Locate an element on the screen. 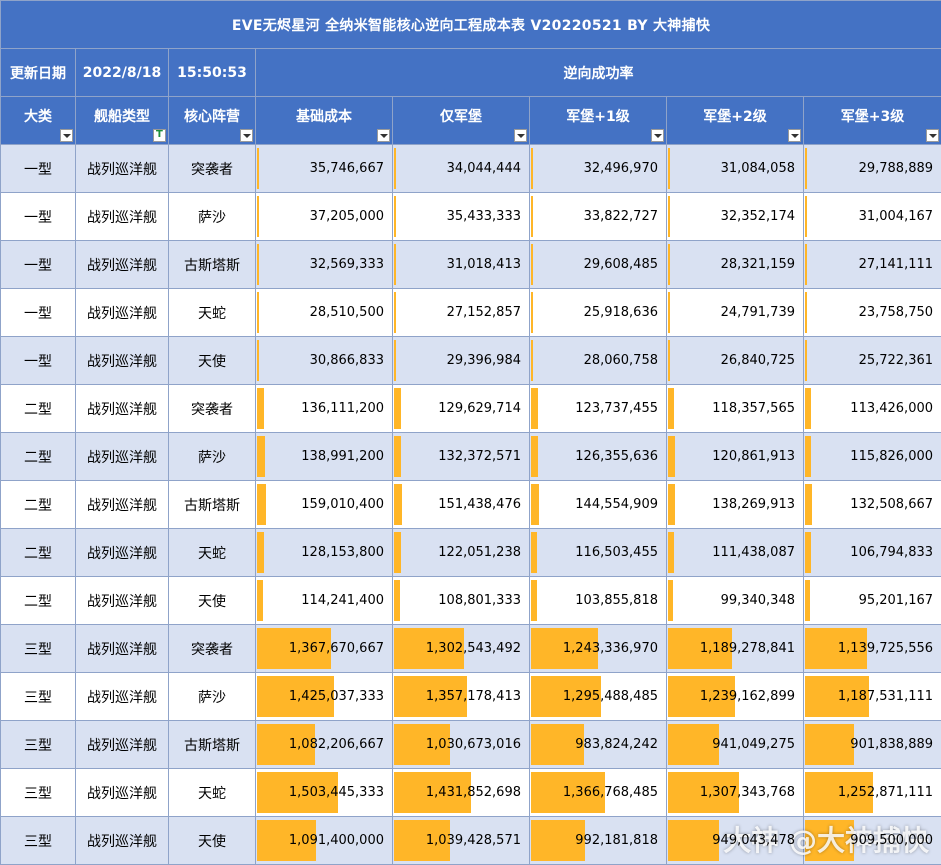  cell-cost: 1,239,162,899 is located at coordinates (735, 696).